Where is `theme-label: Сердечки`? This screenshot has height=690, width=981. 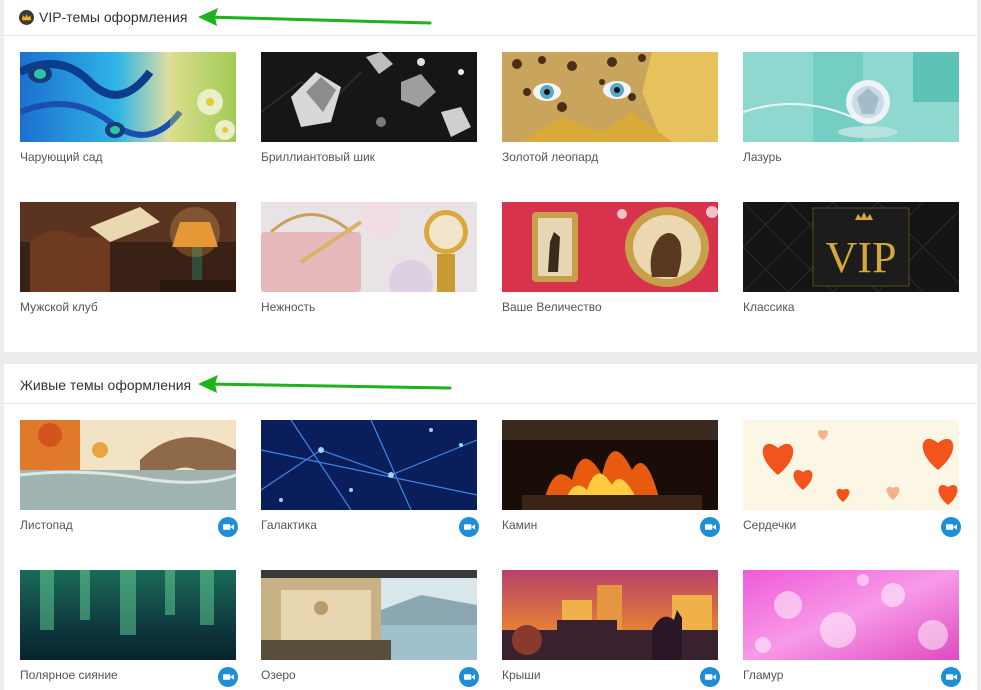 theme-label: Сердечки is located at coordinates (769, 525).